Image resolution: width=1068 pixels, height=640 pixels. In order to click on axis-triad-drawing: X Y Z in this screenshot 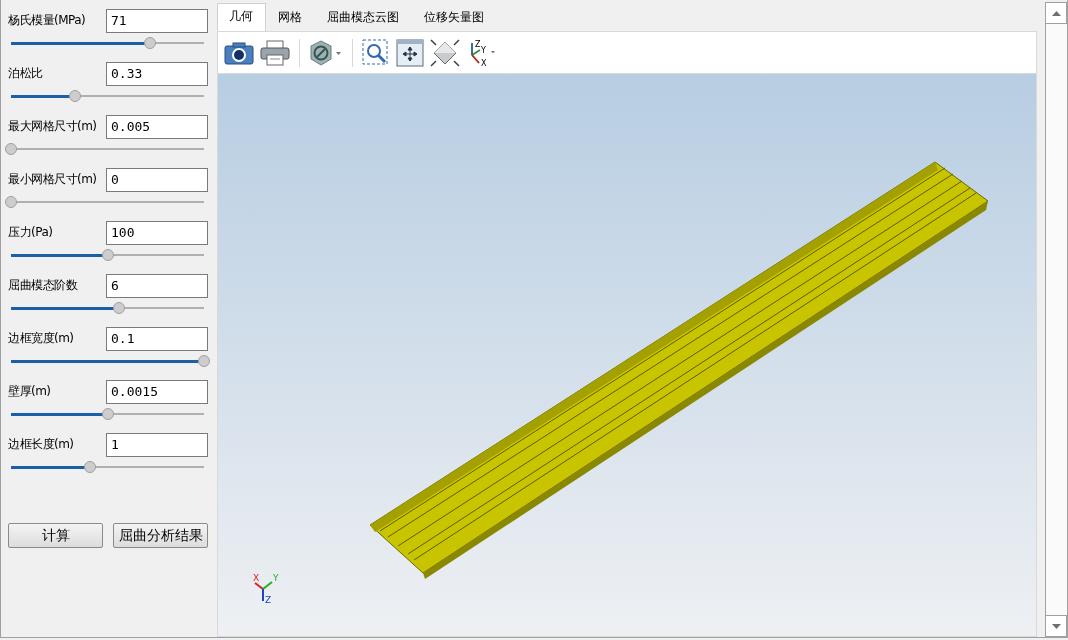, I will do `click(266, 589)`.